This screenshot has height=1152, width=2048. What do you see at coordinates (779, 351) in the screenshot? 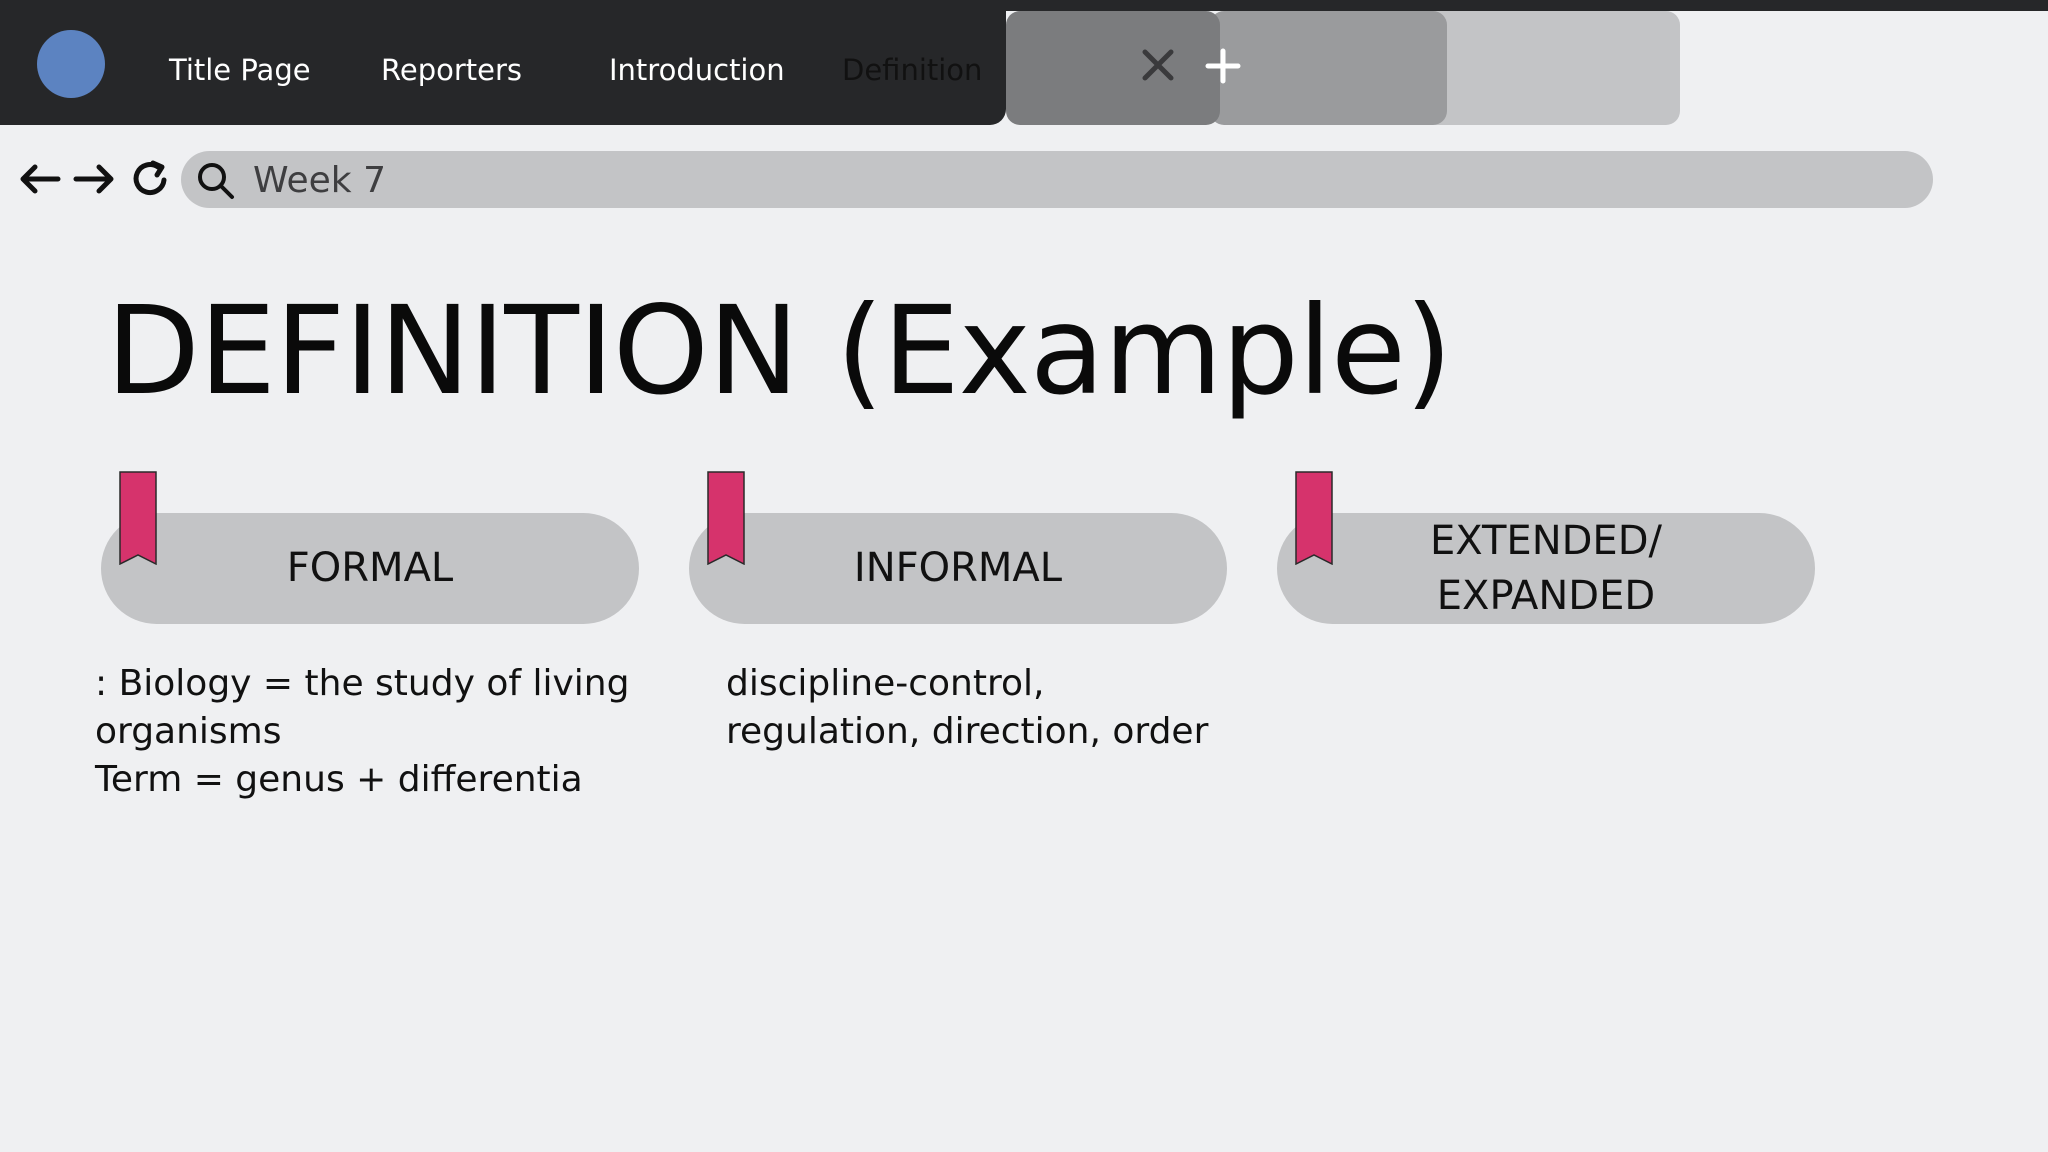
I see `page-title: DEFINITION (Example)` at bounding box center [779, 351].